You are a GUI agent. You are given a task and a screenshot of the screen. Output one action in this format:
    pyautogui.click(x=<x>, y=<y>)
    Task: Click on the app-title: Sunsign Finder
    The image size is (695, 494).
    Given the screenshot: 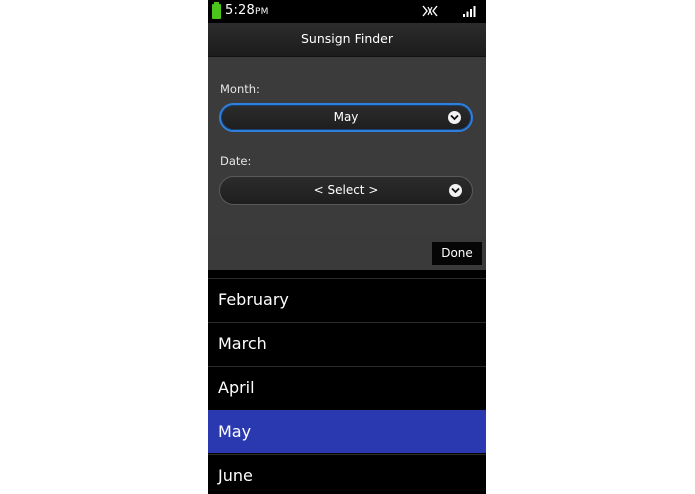 What is the action you would take?
    pyautogui.click(x=347, y=38)
    